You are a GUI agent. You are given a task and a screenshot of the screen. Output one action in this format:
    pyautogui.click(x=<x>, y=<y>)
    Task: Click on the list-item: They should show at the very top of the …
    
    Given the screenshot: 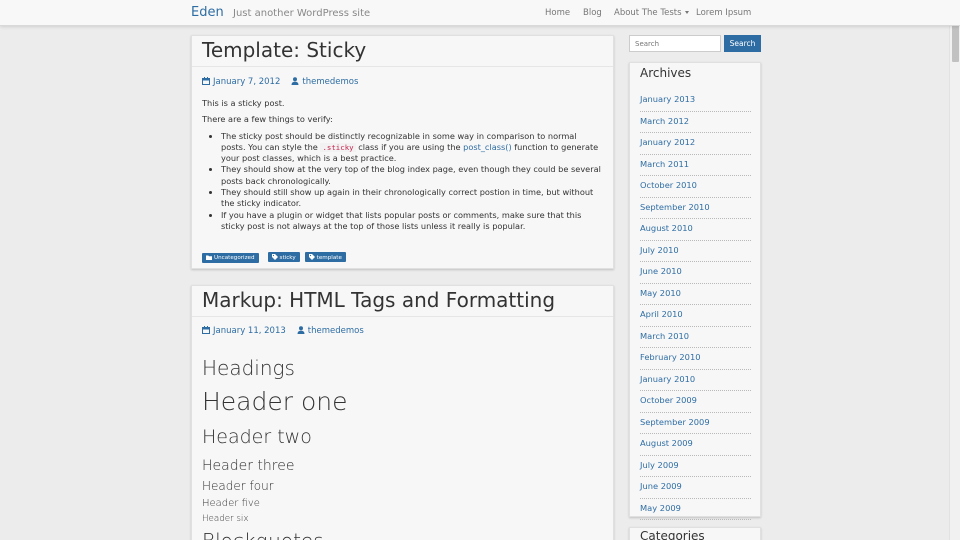 What is the action you would take?
    pyautogui.click(x=412, y=175)
    